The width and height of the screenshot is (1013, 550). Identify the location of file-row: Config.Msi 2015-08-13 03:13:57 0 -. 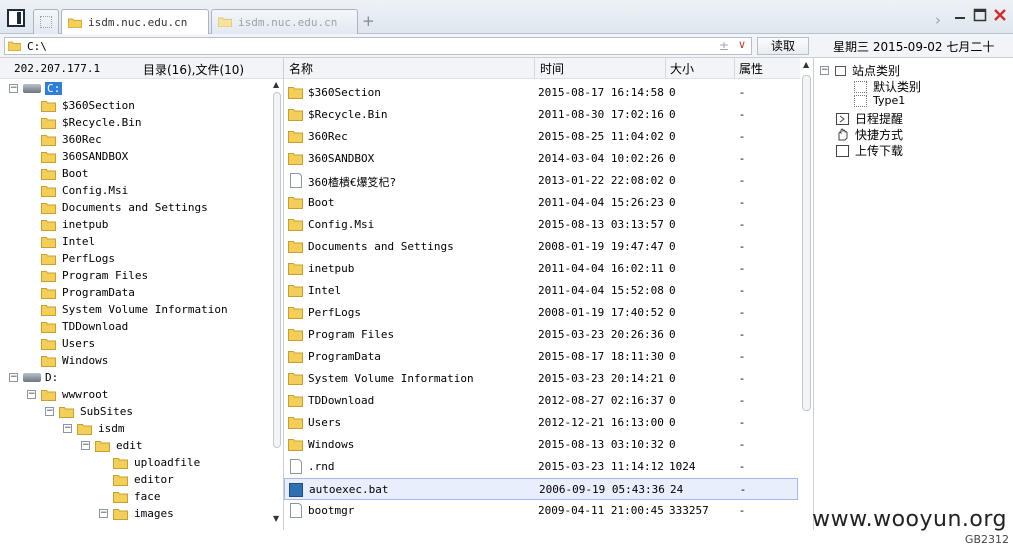
(541, 225).